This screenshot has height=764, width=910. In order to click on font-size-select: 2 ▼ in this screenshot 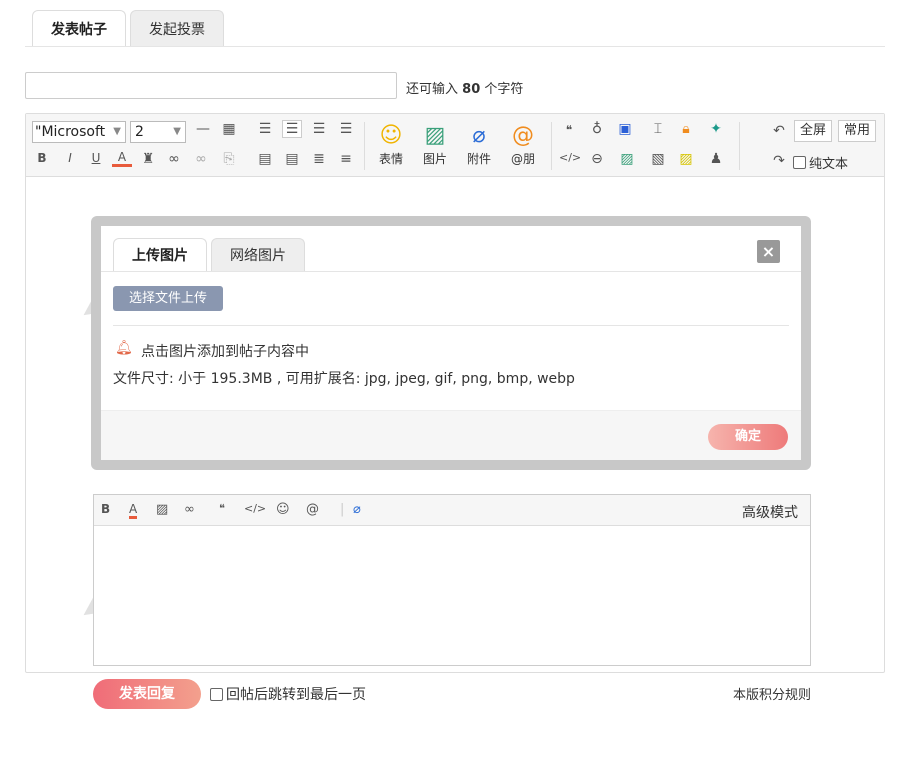, I will do `click(158, 132)`.